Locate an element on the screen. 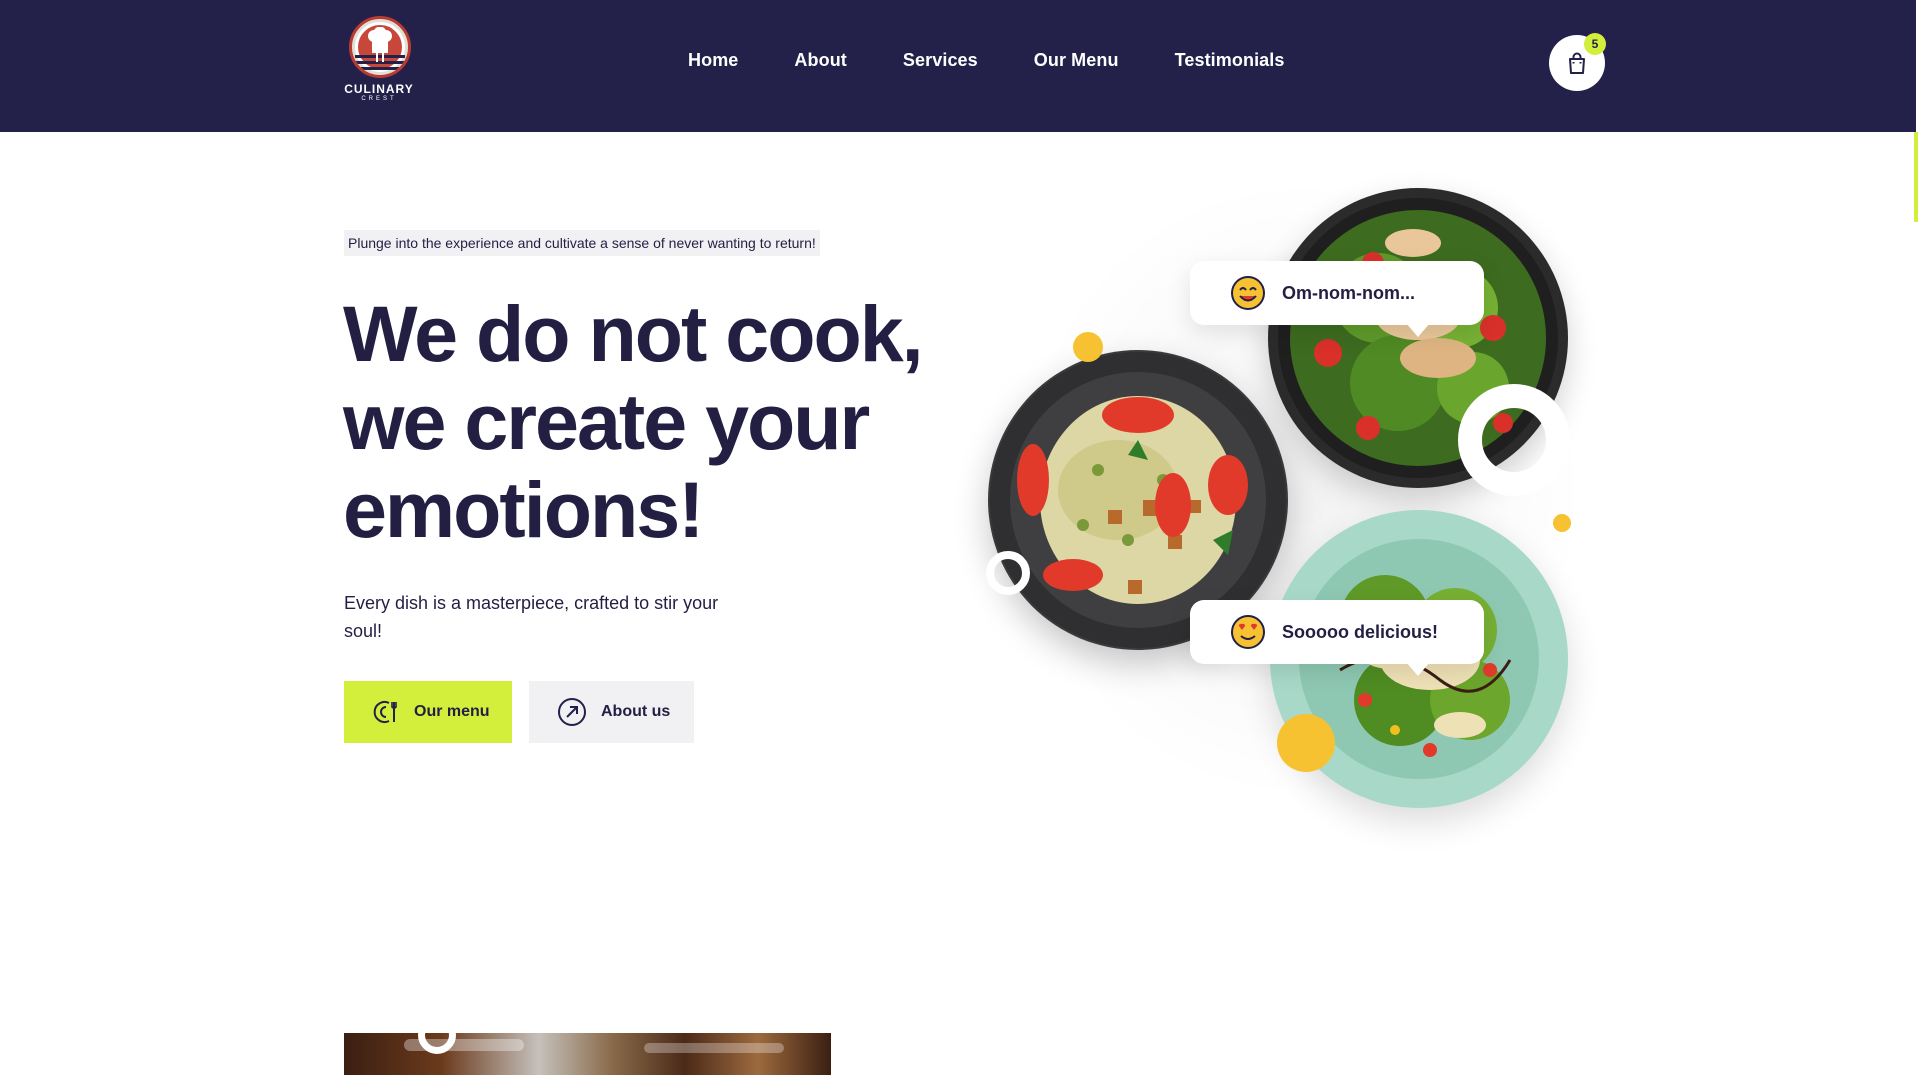 The image size is (1918, 1075). smiling-face-icon is located at coordinates (1248, 293).